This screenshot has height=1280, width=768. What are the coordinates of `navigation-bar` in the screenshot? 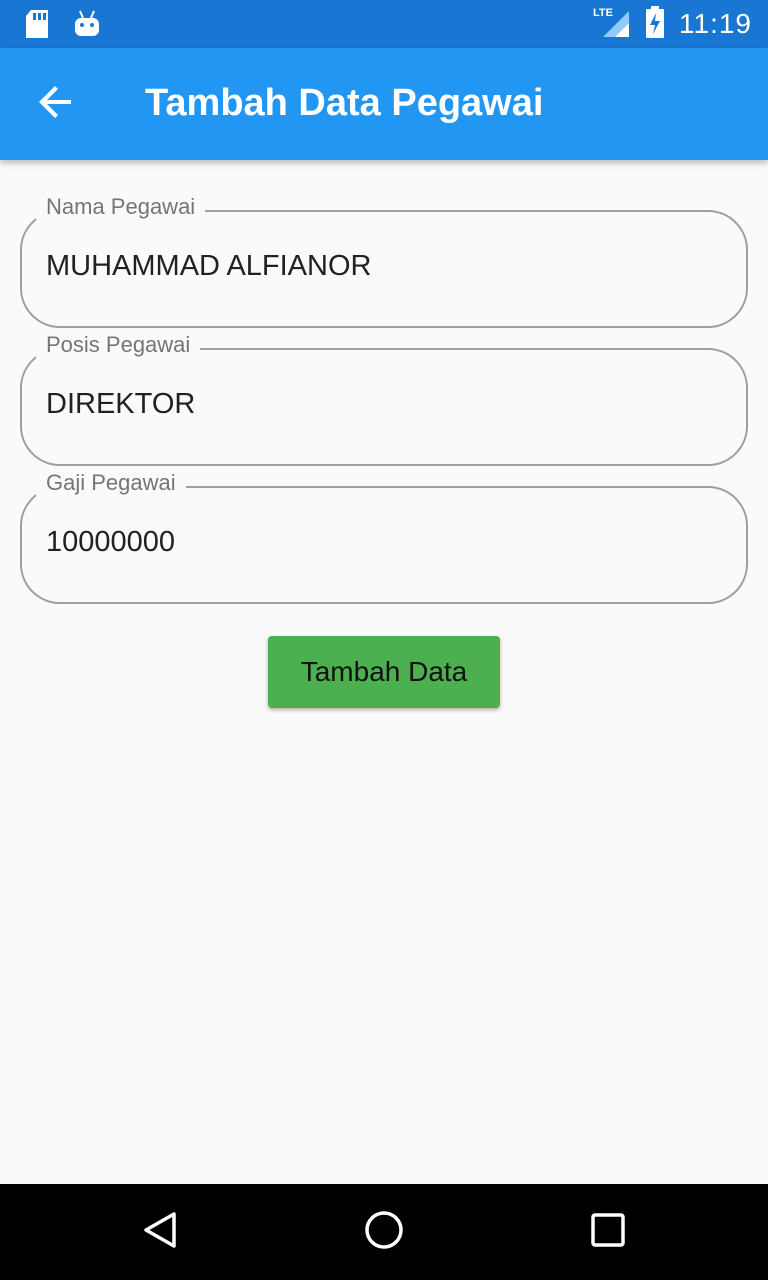 It's located at (384, 1232).